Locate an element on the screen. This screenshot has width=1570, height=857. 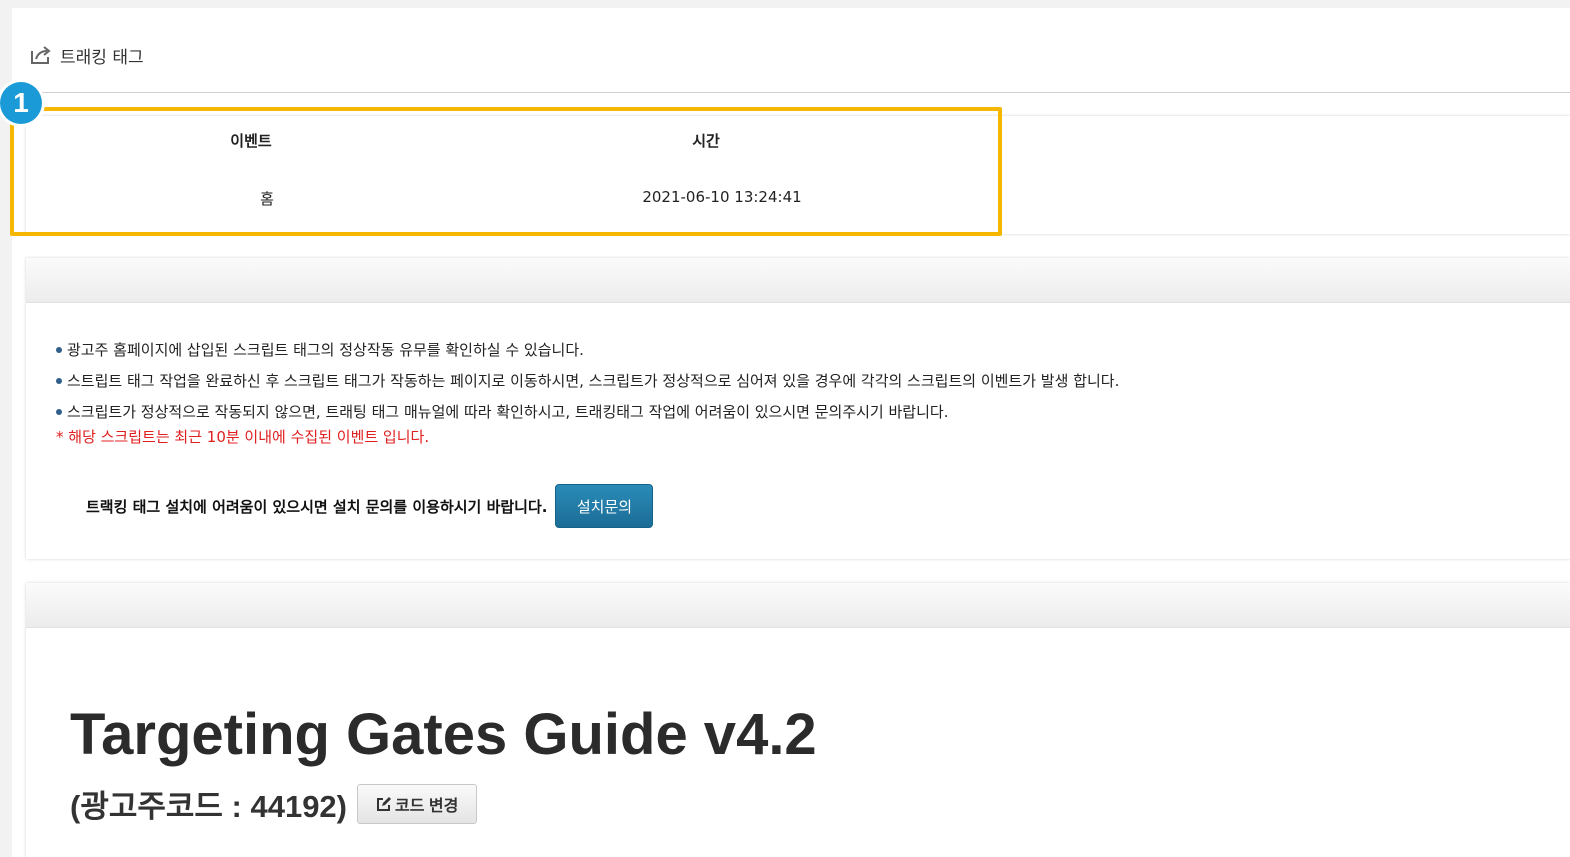
advertiser-code-row: (광고주코드 : 44192) 코드 변경 is located at coordinates (274, 803).